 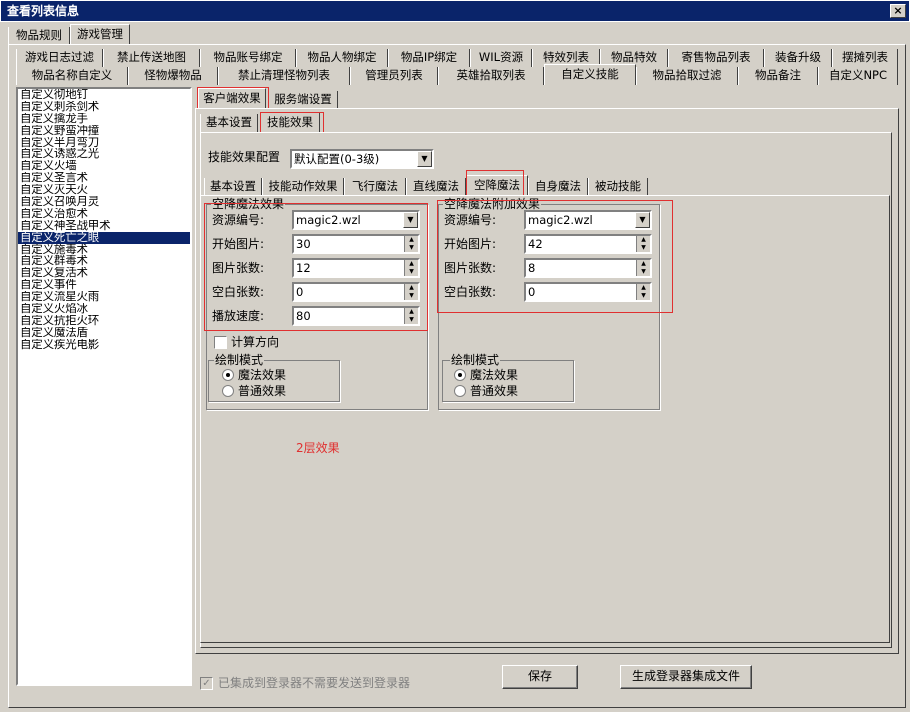 What do you see at coordinates (618, 187) in the screenshot?
I see `tab-passive-skills: 被动技能` at bounding box center [618, 187].